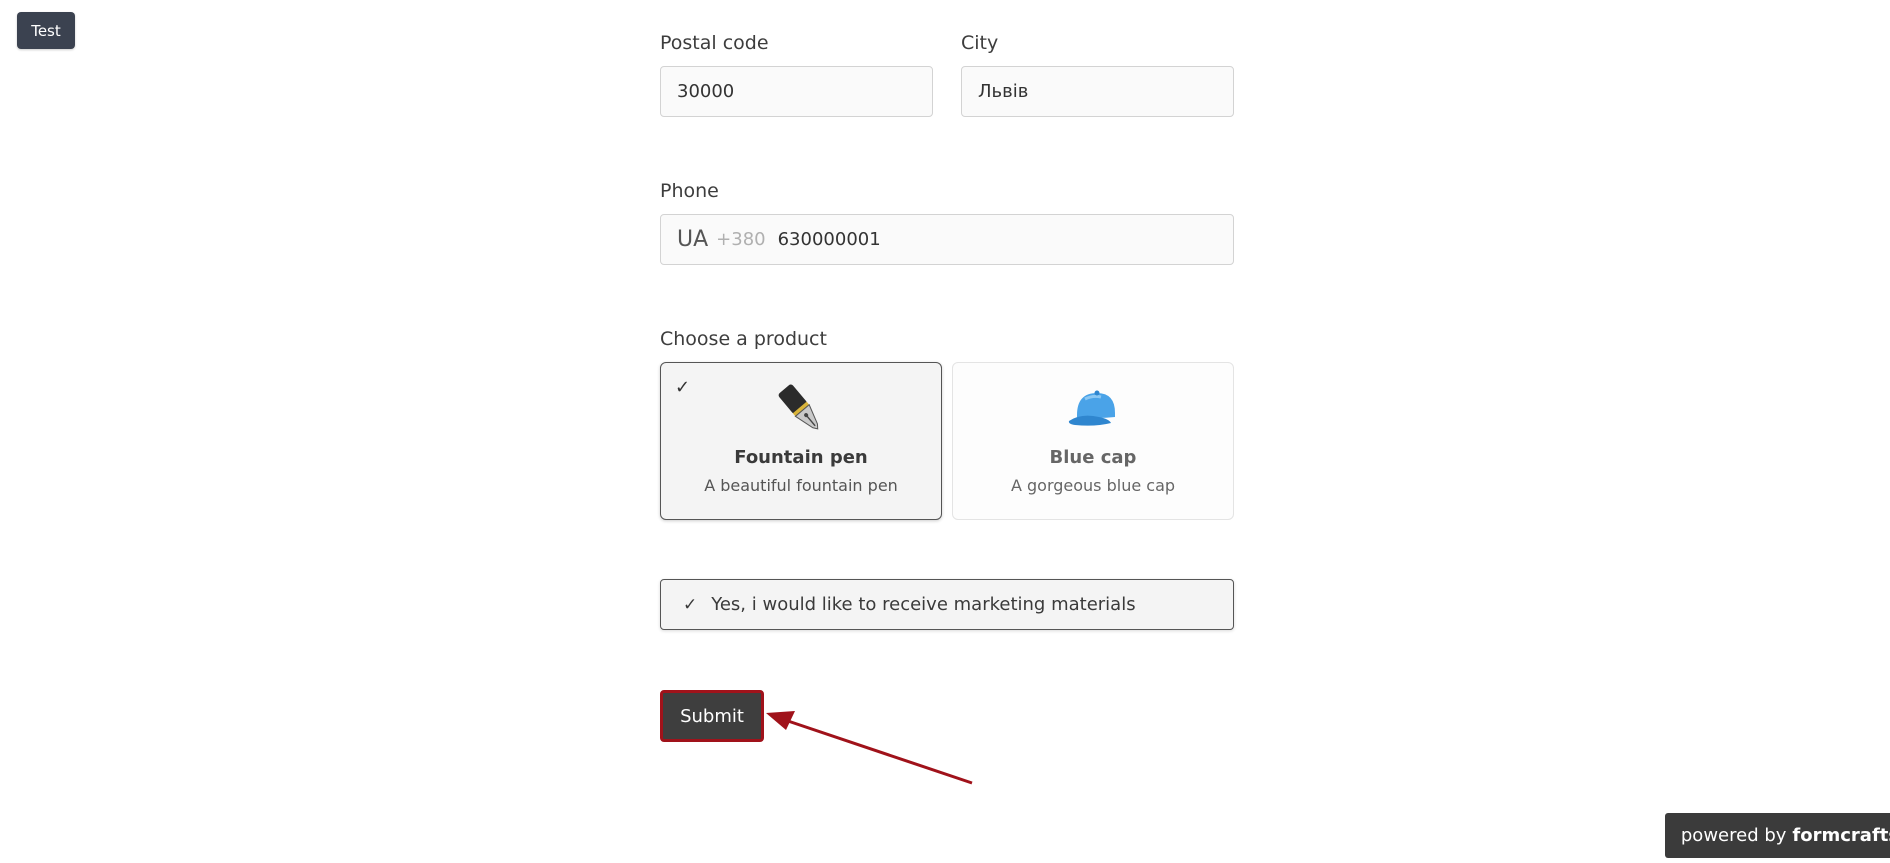 The height and width of the screenshot is (863, 1890). Describe the element at coordinates (1093, 441) in the screenshot. I see `product-option-blue-cap: Blue cap A gorgeous blue cap` at that location.